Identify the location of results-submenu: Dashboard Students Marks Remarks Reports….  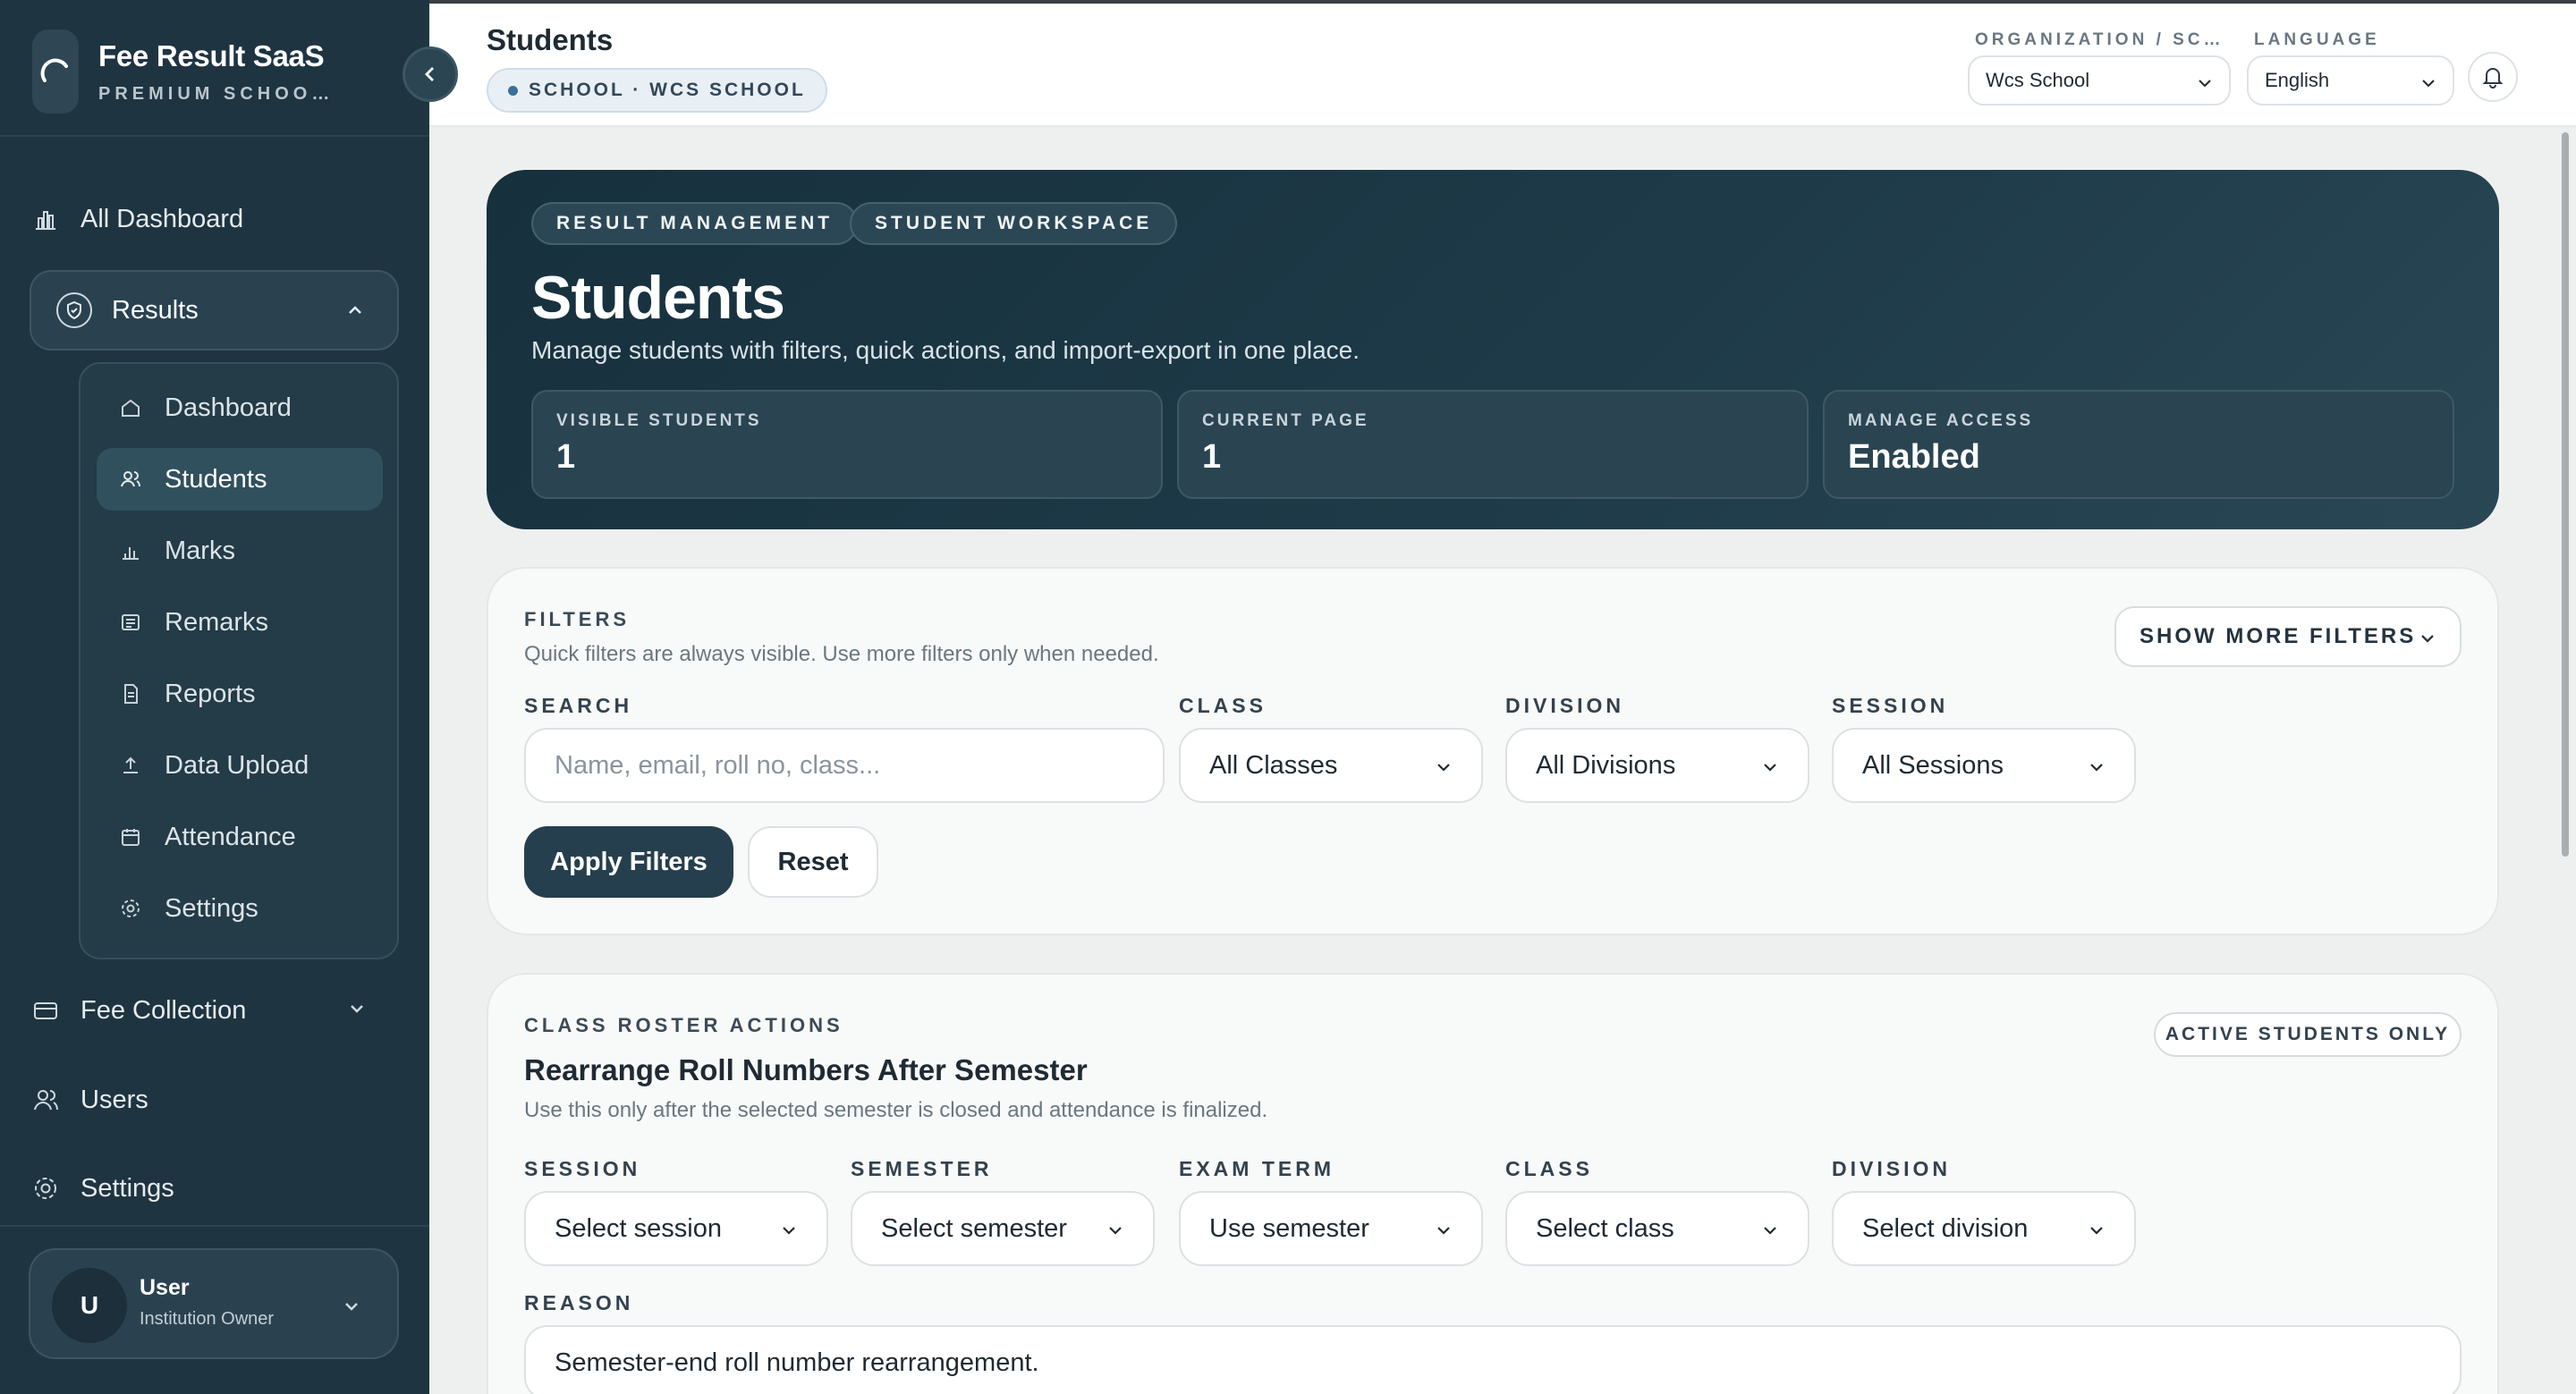
(239, 660).